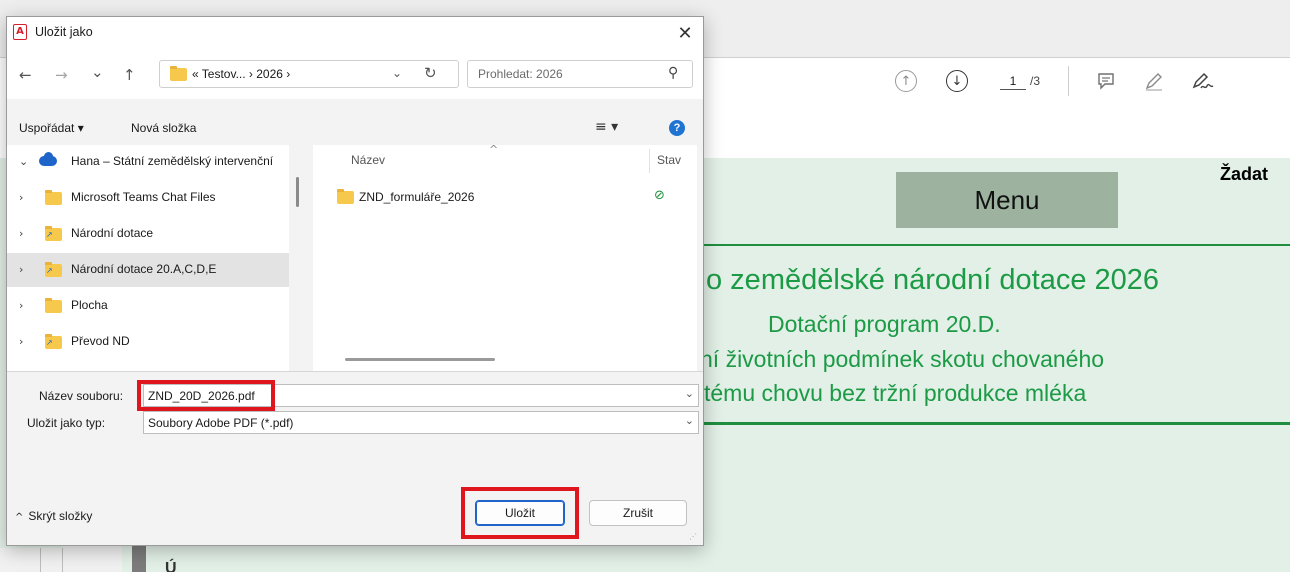 This screenshot has height=572, width=1290. What do you see at coordinates (51, 128) in the screenshot?
I see `organize-button: Uspořádat ▾` at bounding box center [51, 128].